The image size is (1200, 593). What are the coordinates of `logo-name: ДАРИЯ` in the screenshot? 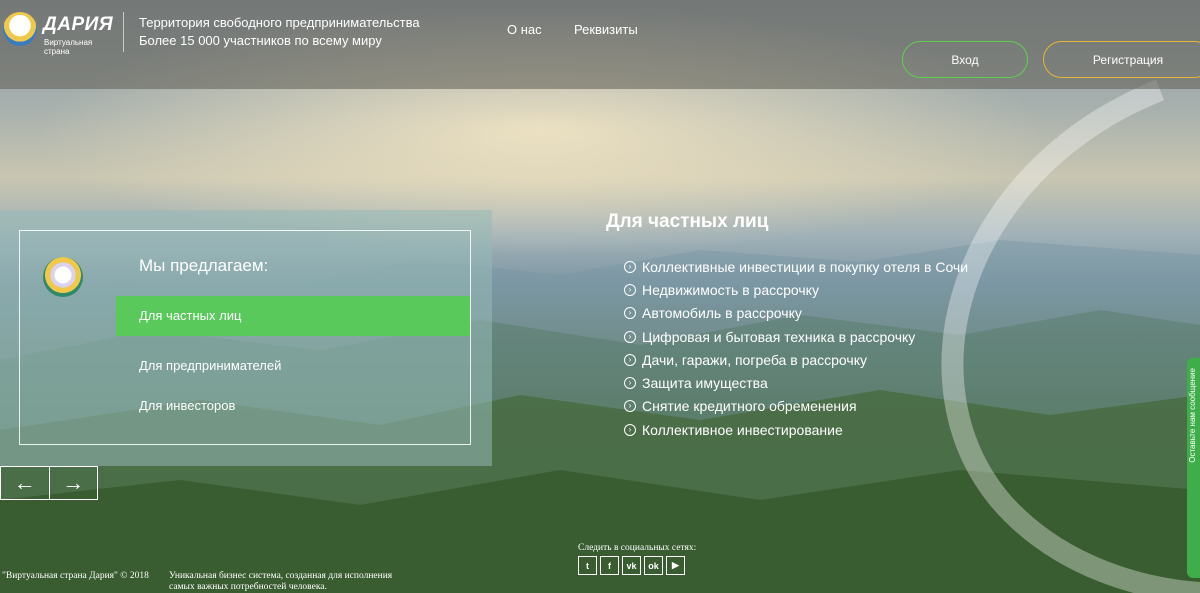 It's located at (78, 24).